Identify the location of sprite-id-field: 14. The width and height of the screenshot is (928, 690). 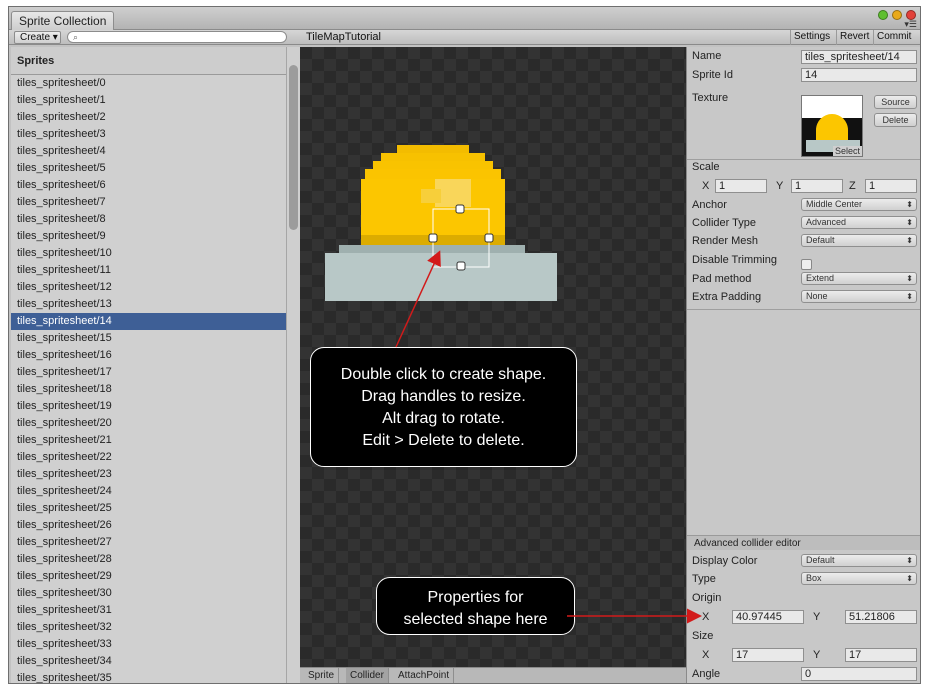
(859, 75).